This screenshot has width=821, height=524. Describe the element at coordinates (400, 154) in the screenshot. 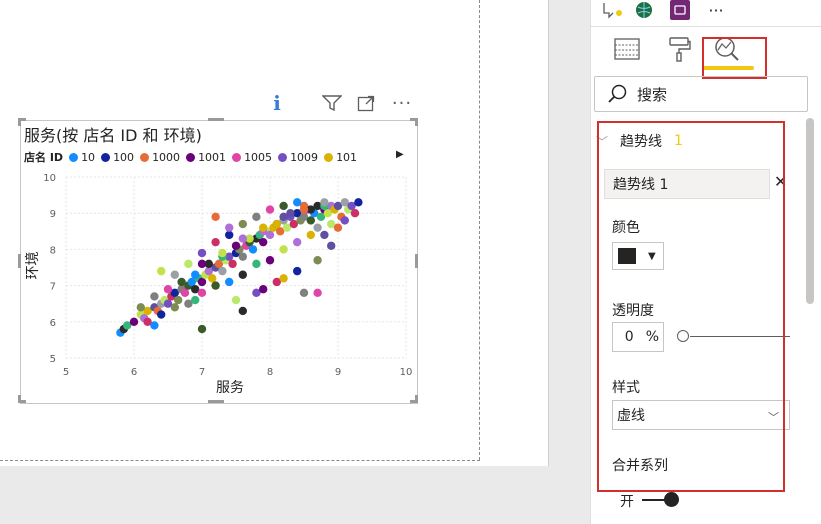

I see `legend-next-arrow: ▶` at that location.